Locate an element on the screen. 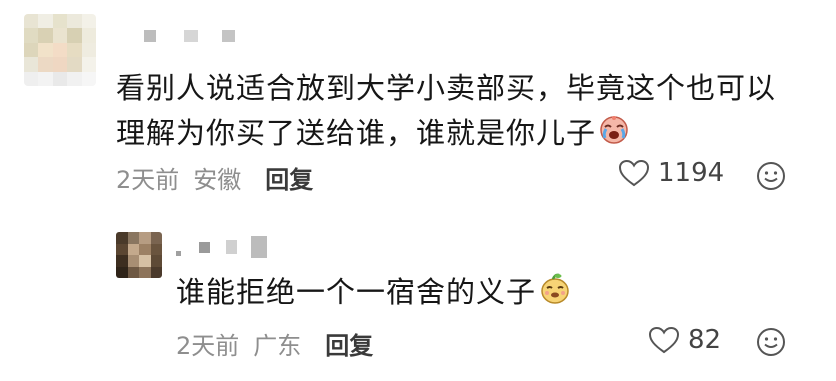 This screenshot has width=836, height=381. reply-location: 广东 is located at coordinates (277, 346).